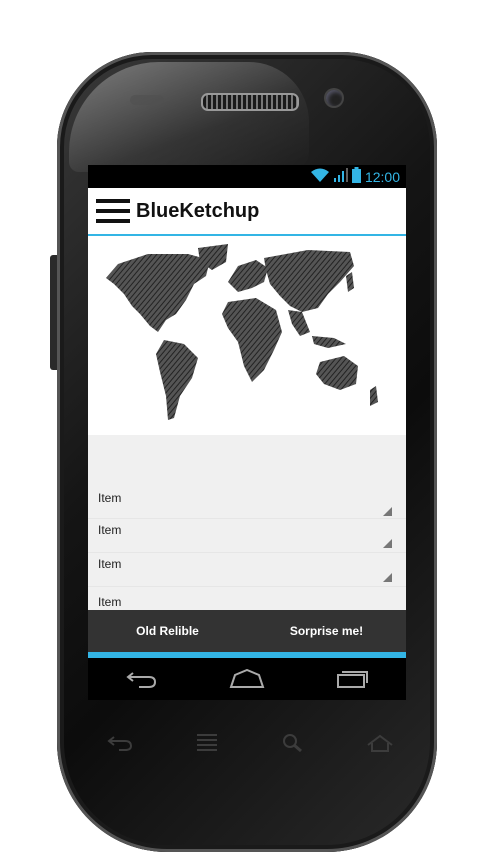 The image size is (490, 862). What do you see at coordinates (113, 211) in the screenshot?
I see `hamburger-menu-icon` at bounding box center [113, 211].